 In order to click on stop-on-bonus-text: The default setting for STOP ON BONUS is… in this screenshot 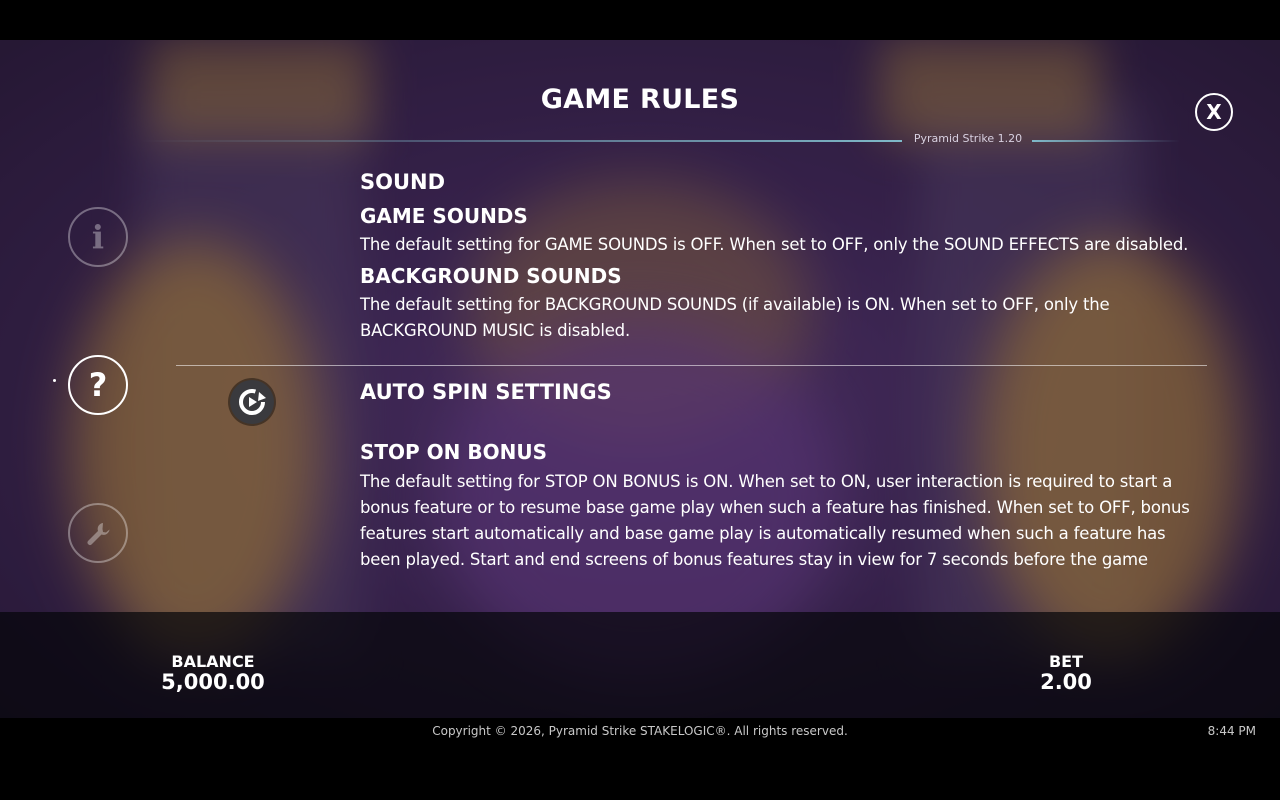, I will do `click(775, 520)`.